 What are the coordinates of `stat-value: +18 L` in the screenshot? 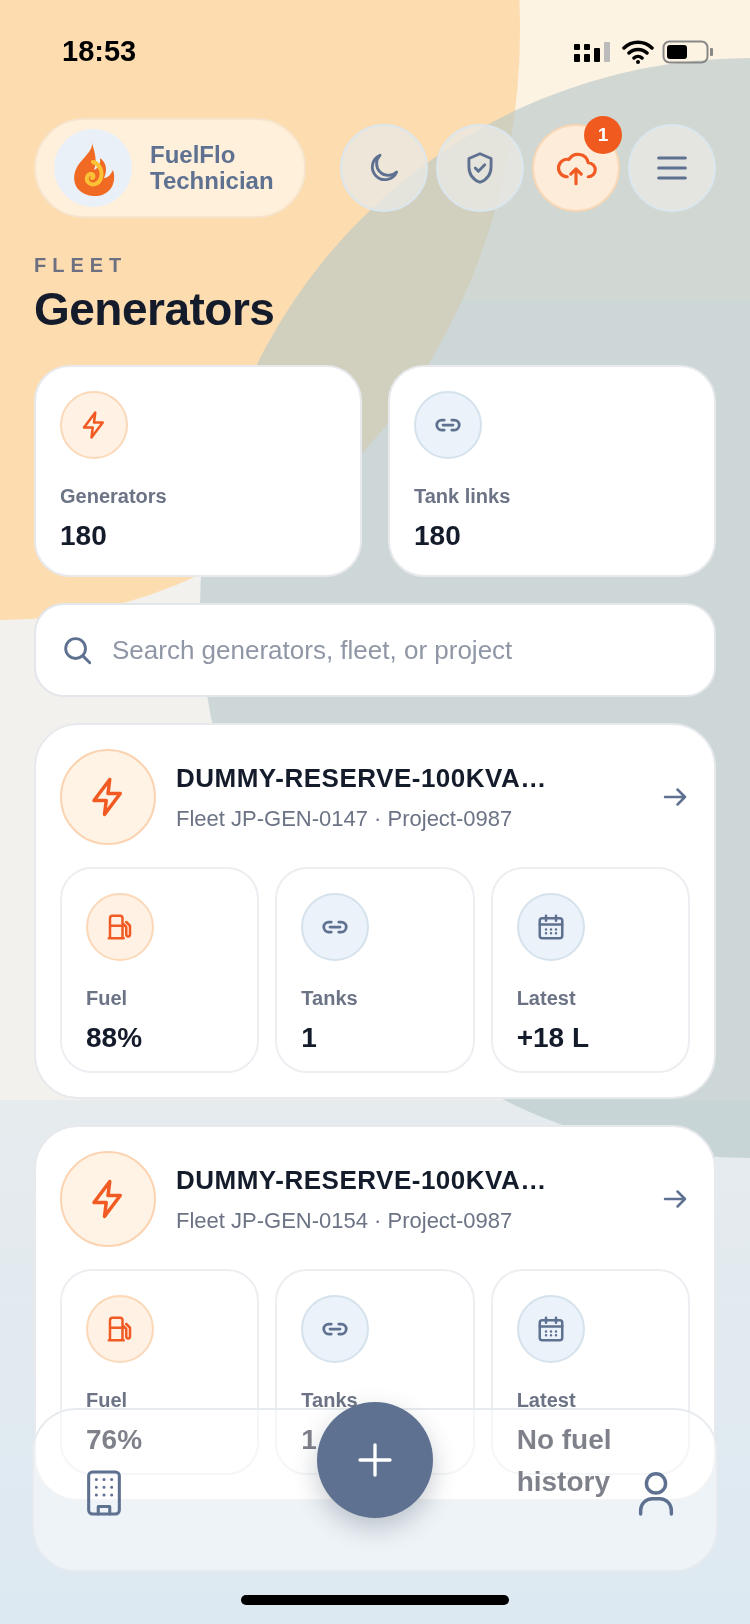 It's located at (553, 1038).